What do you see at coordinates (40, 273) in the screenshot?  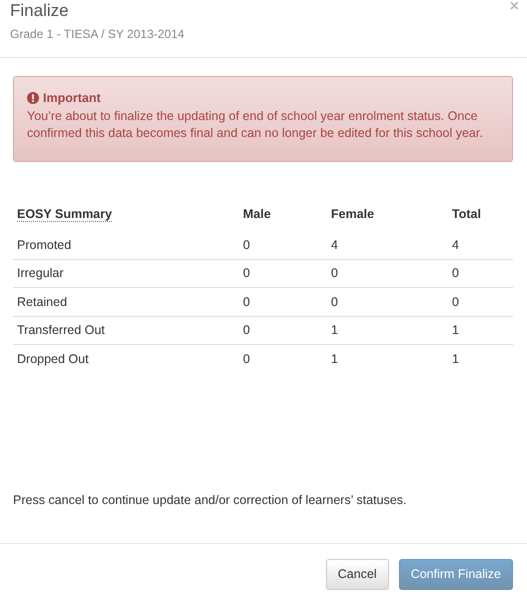 I see `table-cell: Irregular` at bounding box center [40, 273].